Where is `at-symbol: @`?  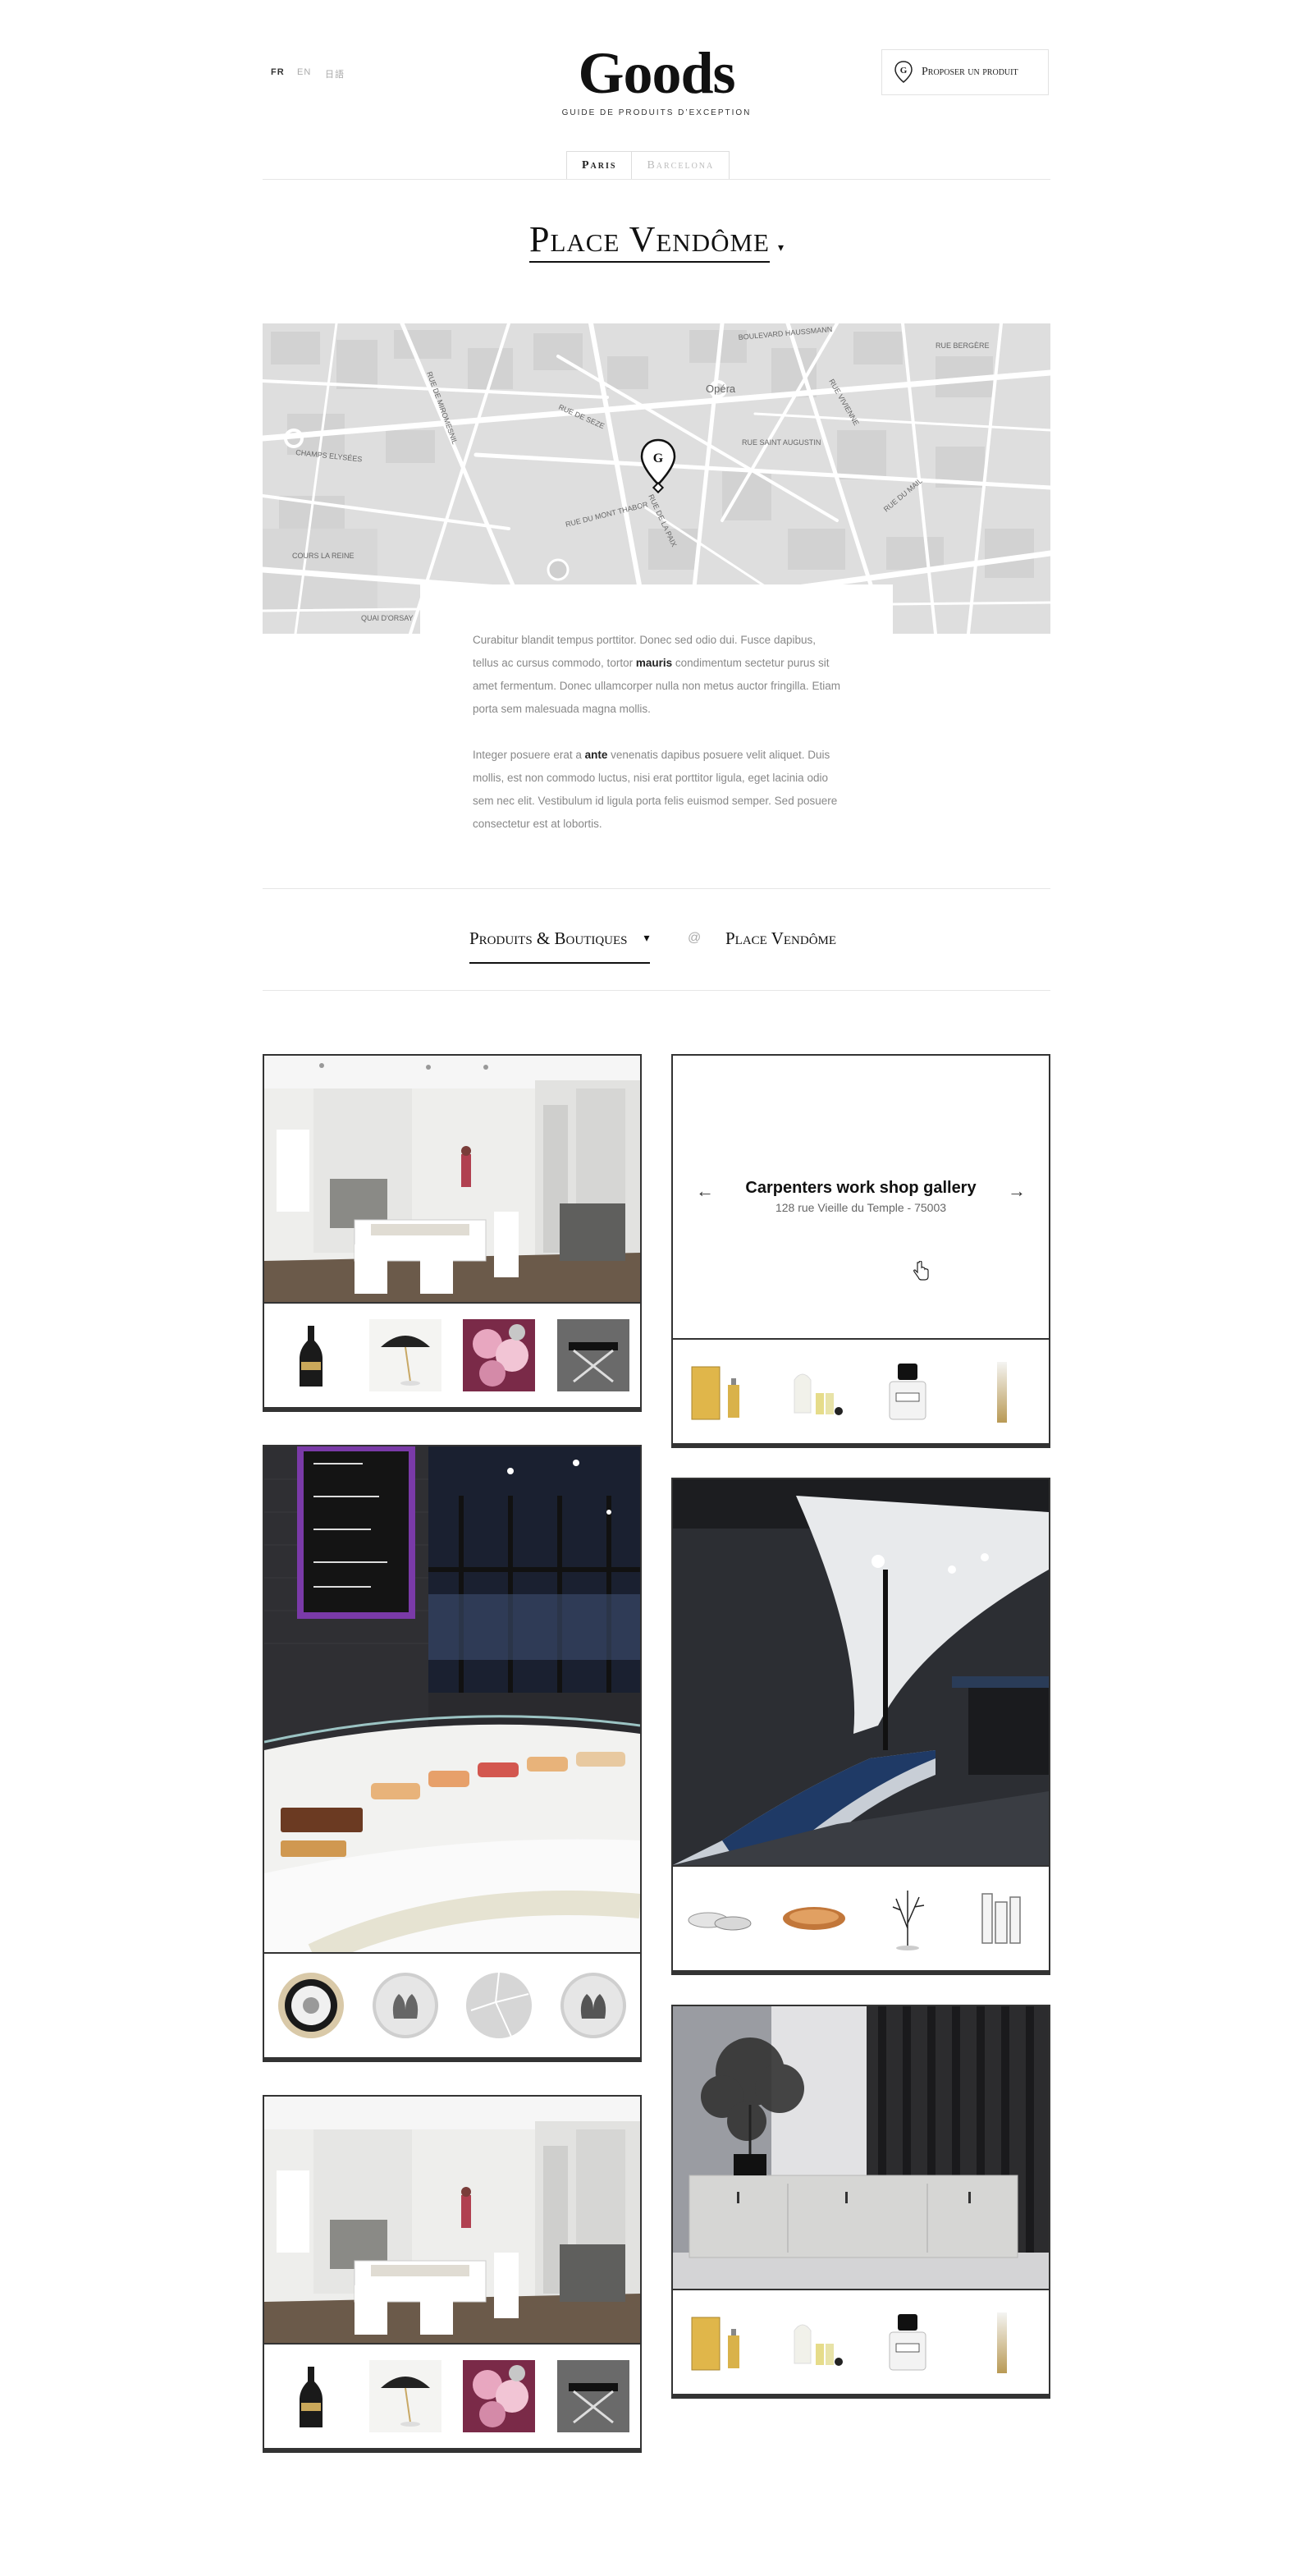 at-symbol: @ is located at coordinates (695, 938).